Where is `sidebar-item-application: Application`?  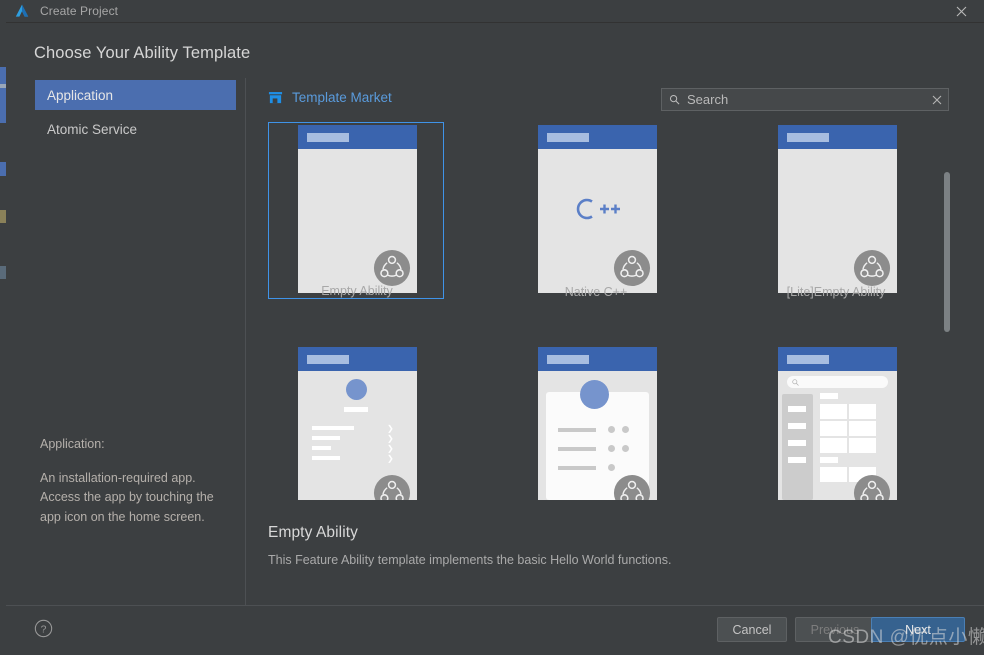 sidebar-item-application: Application is located at coordinates (135, 95).